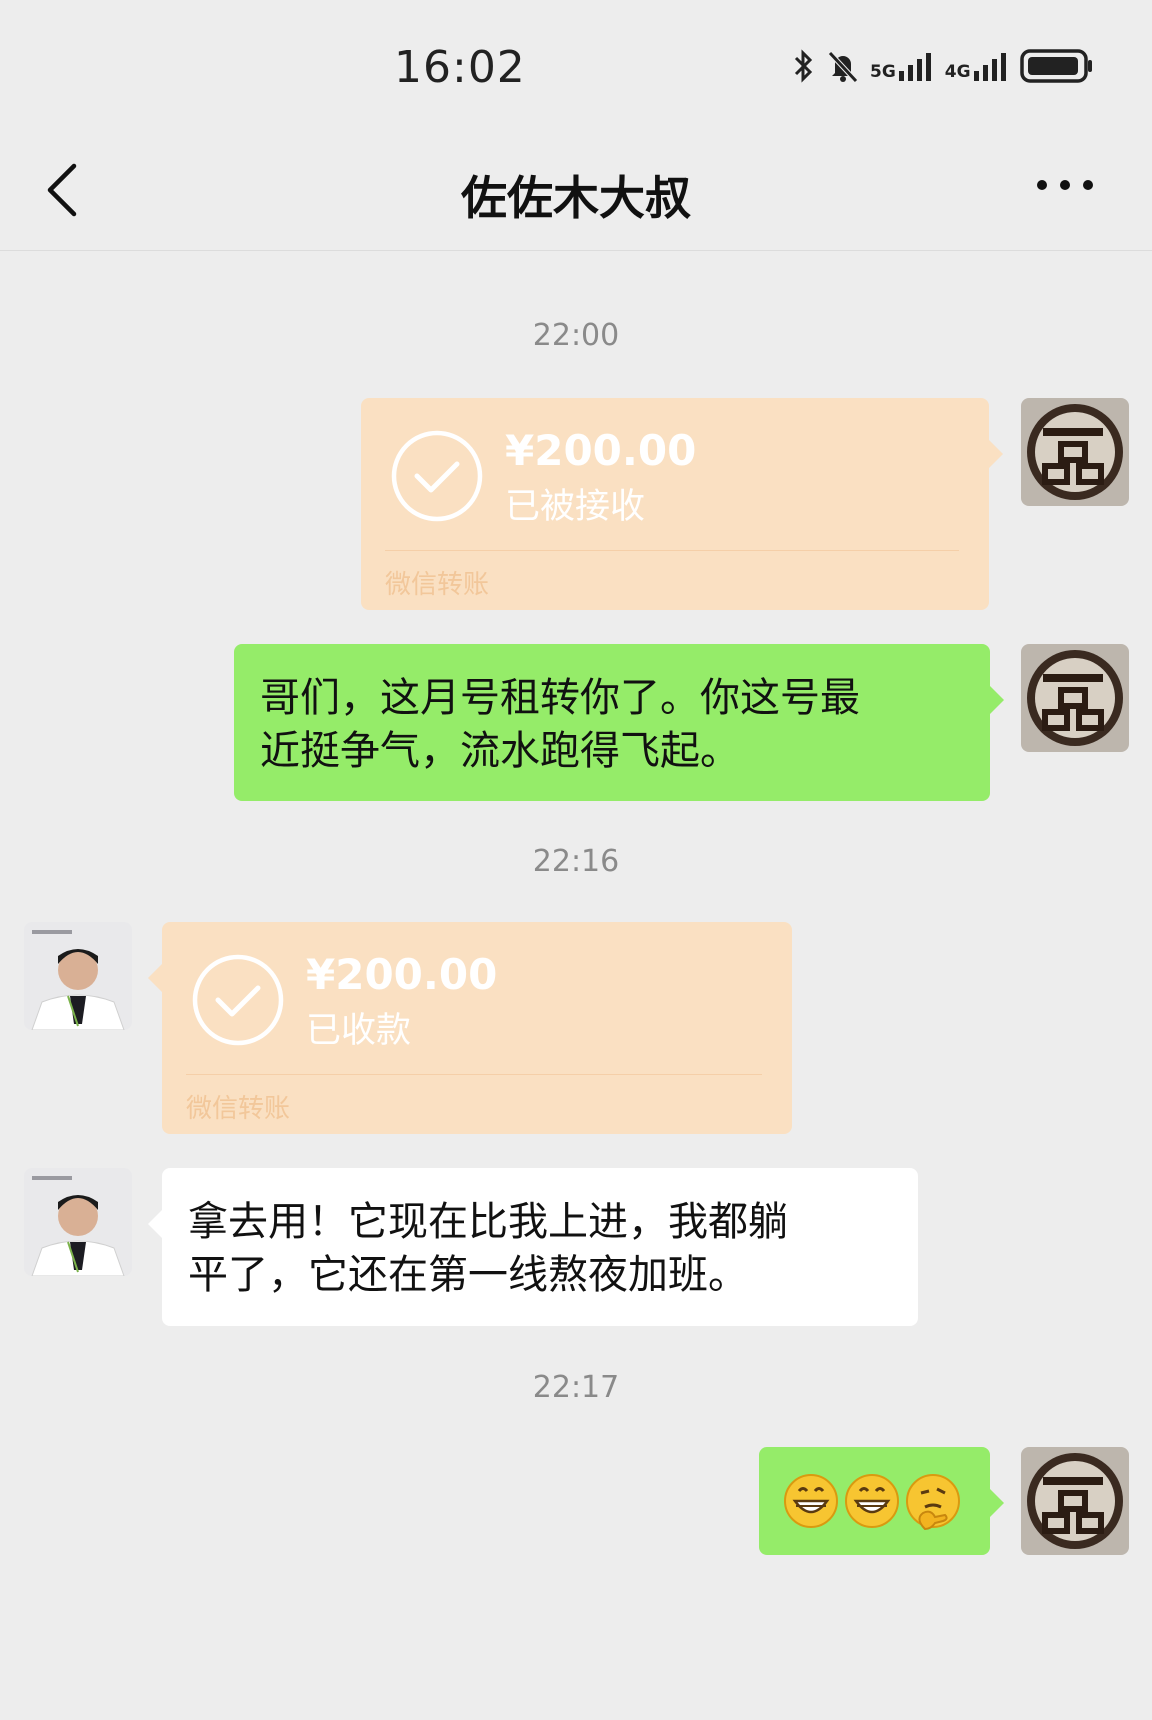  What do you see at coordinates (576, 335) in the screenshot?
I see `timestamp: 22:00` at bounding box center [576, 335].